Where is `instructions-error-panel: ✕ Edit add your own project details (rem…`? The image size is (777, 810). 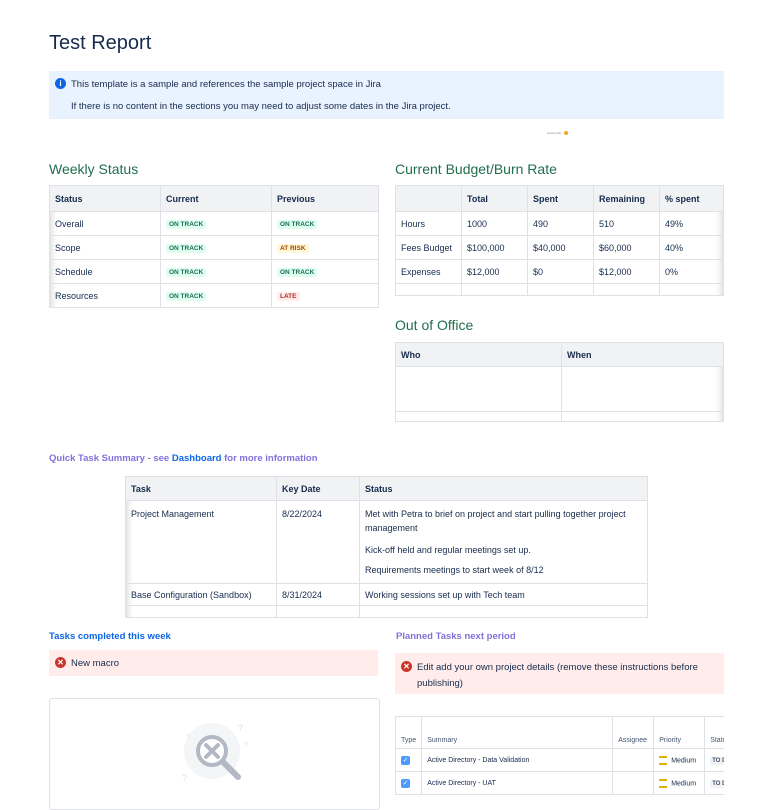 instructions-error-panel: ✕ Edit add your own project details (rem… is located at coordinates (559, 673).